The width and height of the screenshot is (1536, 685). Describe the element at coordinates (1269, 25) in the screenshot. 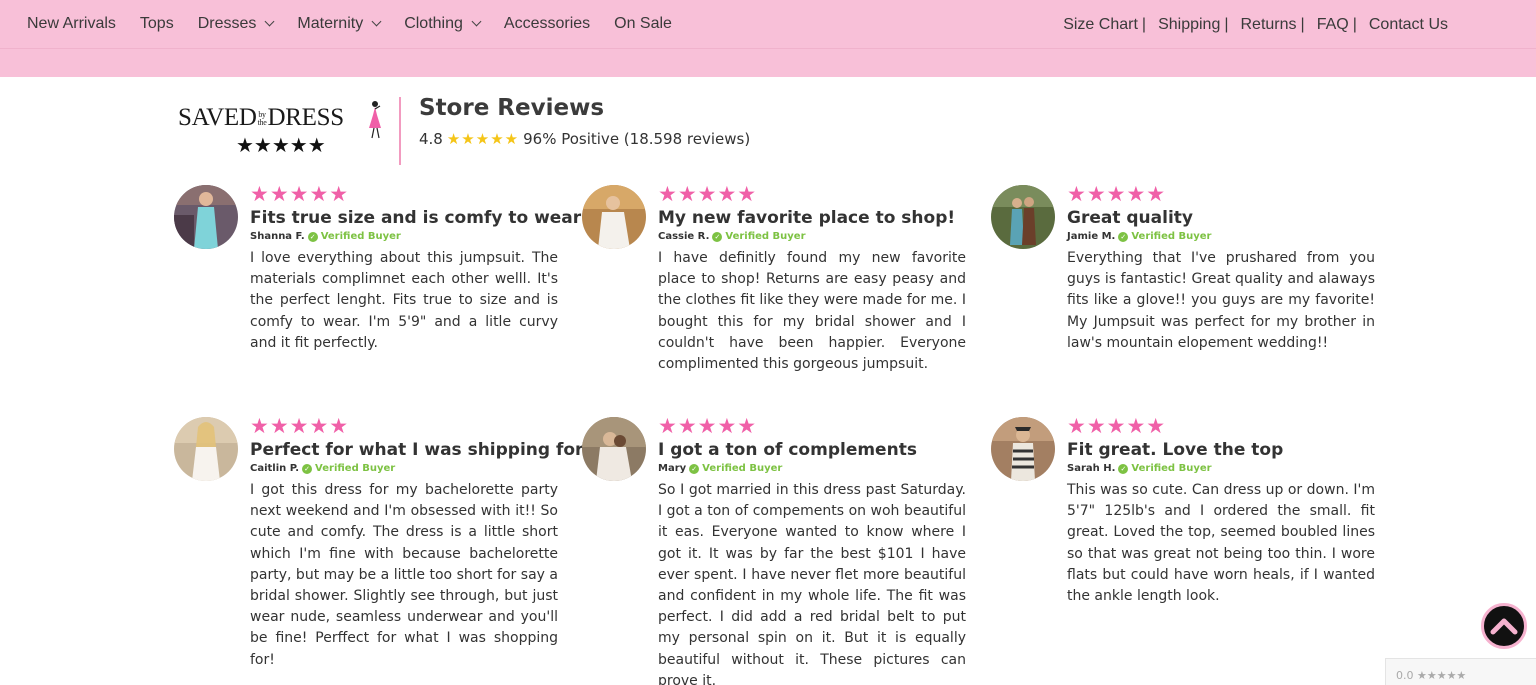

I see `link-returns: Returns` at that location.